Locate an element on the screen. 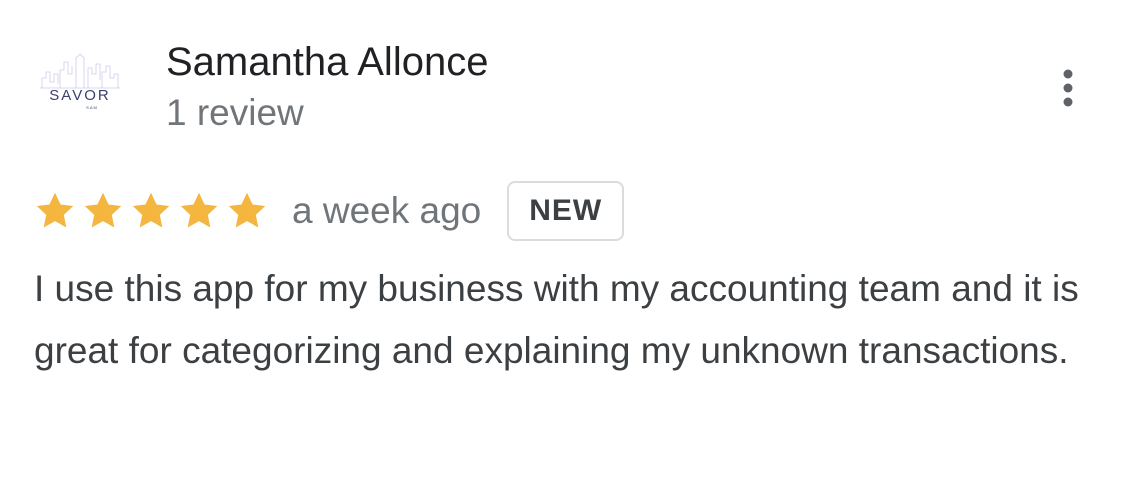 The height and width of the screenshot is (500, 1122). rating-row: a week ago NEW is located at coordinates (328, 211).